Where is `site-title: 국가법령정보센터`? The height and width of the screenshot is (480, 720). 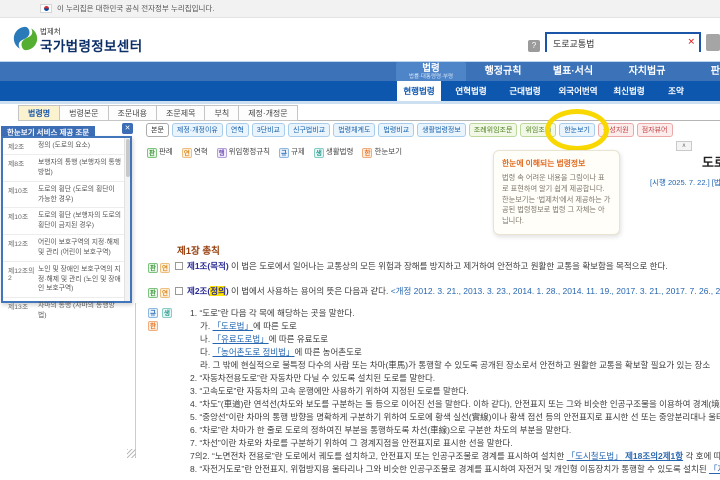
site-title: 국가법령정보센터 is located at coordinates (91, 46).